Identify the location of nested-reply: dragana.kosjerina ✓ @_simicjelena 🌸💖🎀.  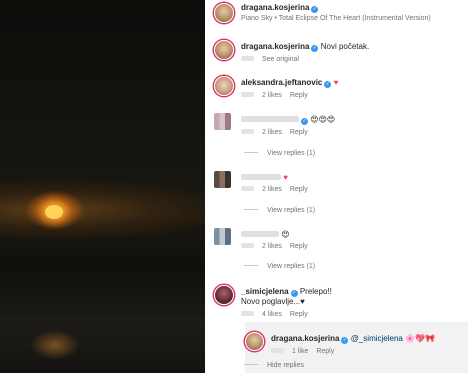
(353, 339).